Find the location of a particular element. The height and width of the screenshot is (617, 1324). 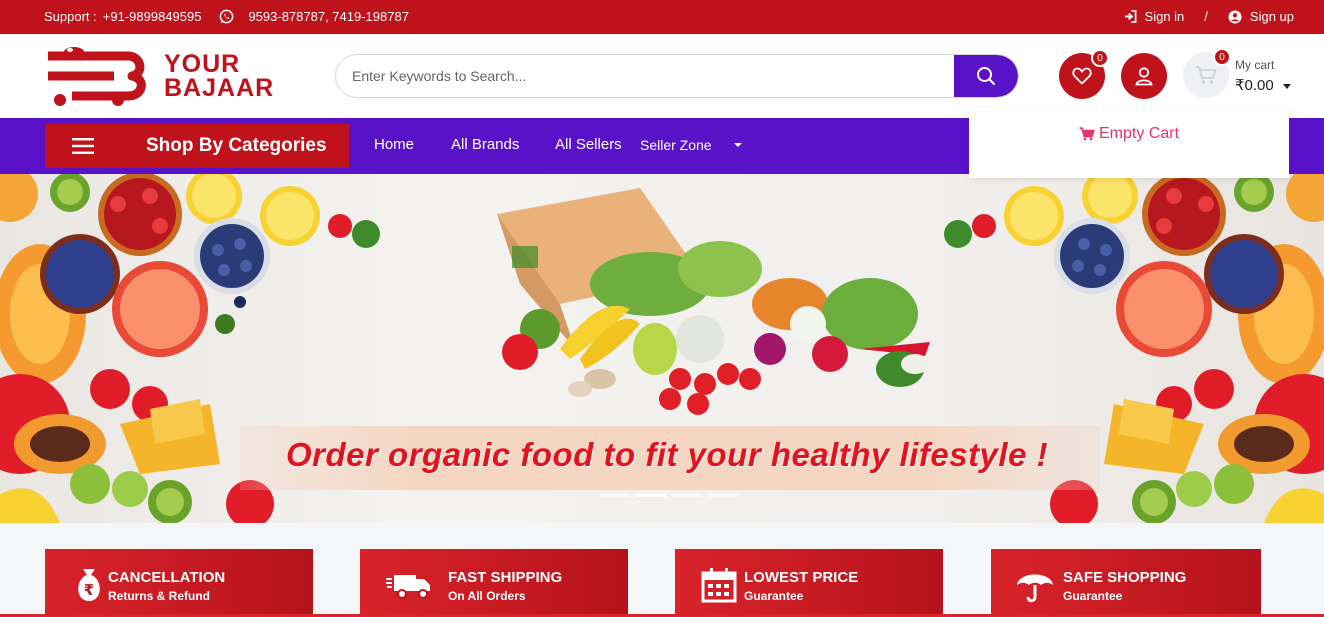

wishlist-count-badge: 0 is located at coordinates (1100, 58).